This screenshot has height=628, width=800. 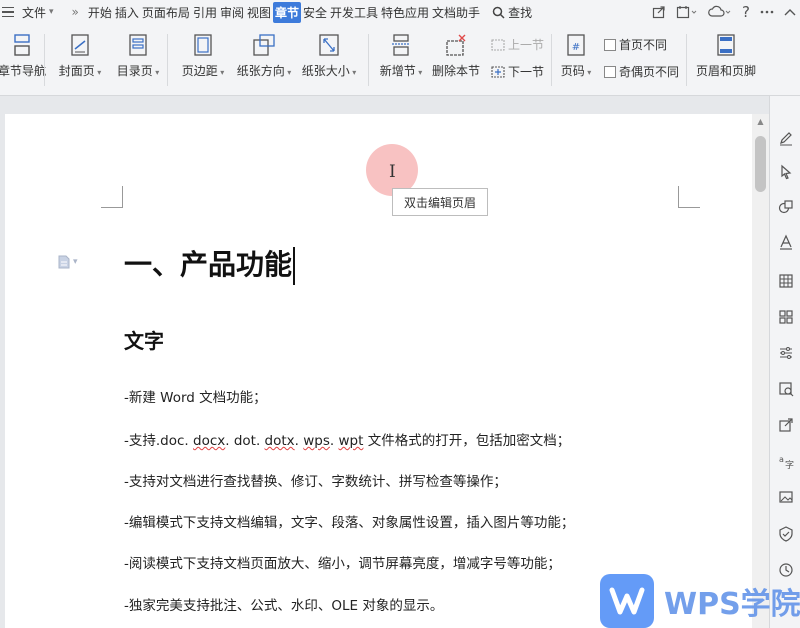 I want to click on paper-size-button: 纸张大小 ▾, so click(x=329, y=60).